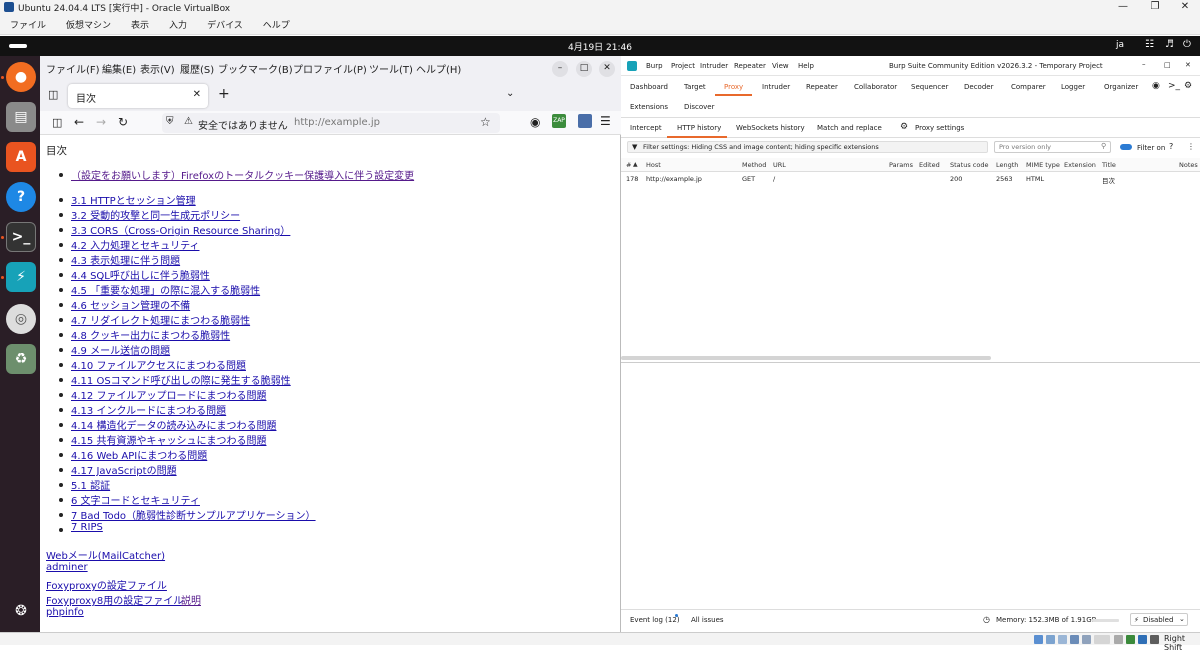 This screenshot has width=1200, height=652. Describe the element at coordinates (1028, 87) in the screenshot. I see `tab-comparer: Comparer` at that location.